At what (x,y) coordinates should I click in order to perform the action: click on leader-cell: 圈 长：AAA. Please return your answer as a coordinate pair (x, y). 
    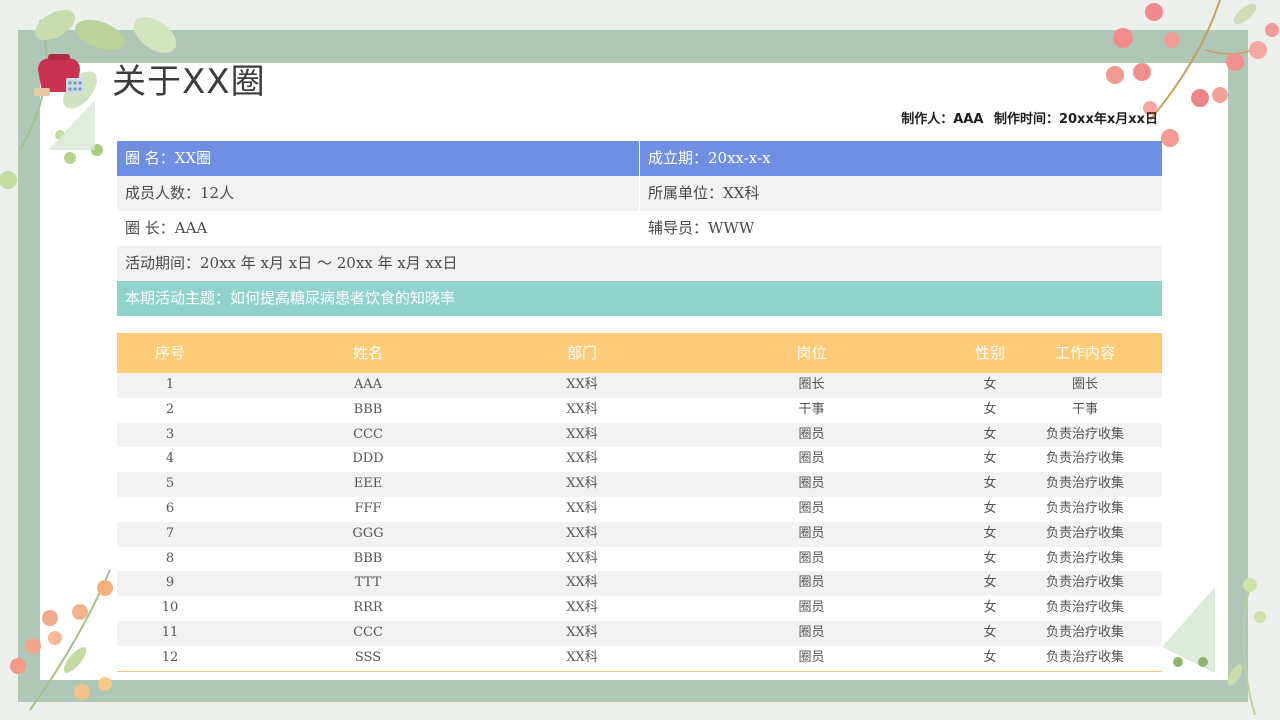
    Looking at the image, I should click on (166, 228).